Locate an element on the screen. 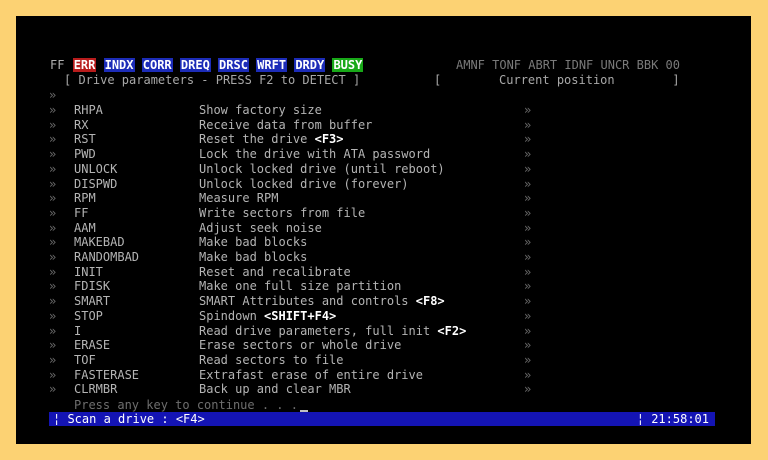 The image size is (768, 460). command-name: FF is located at coordinates (81, 212).